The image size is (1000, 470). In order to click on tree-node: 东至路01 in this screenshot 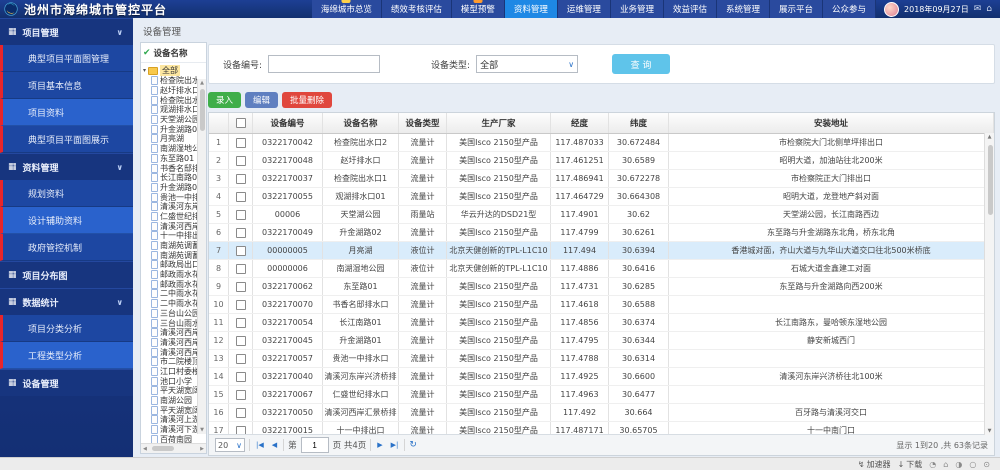, I will do `click(170, 158)`.